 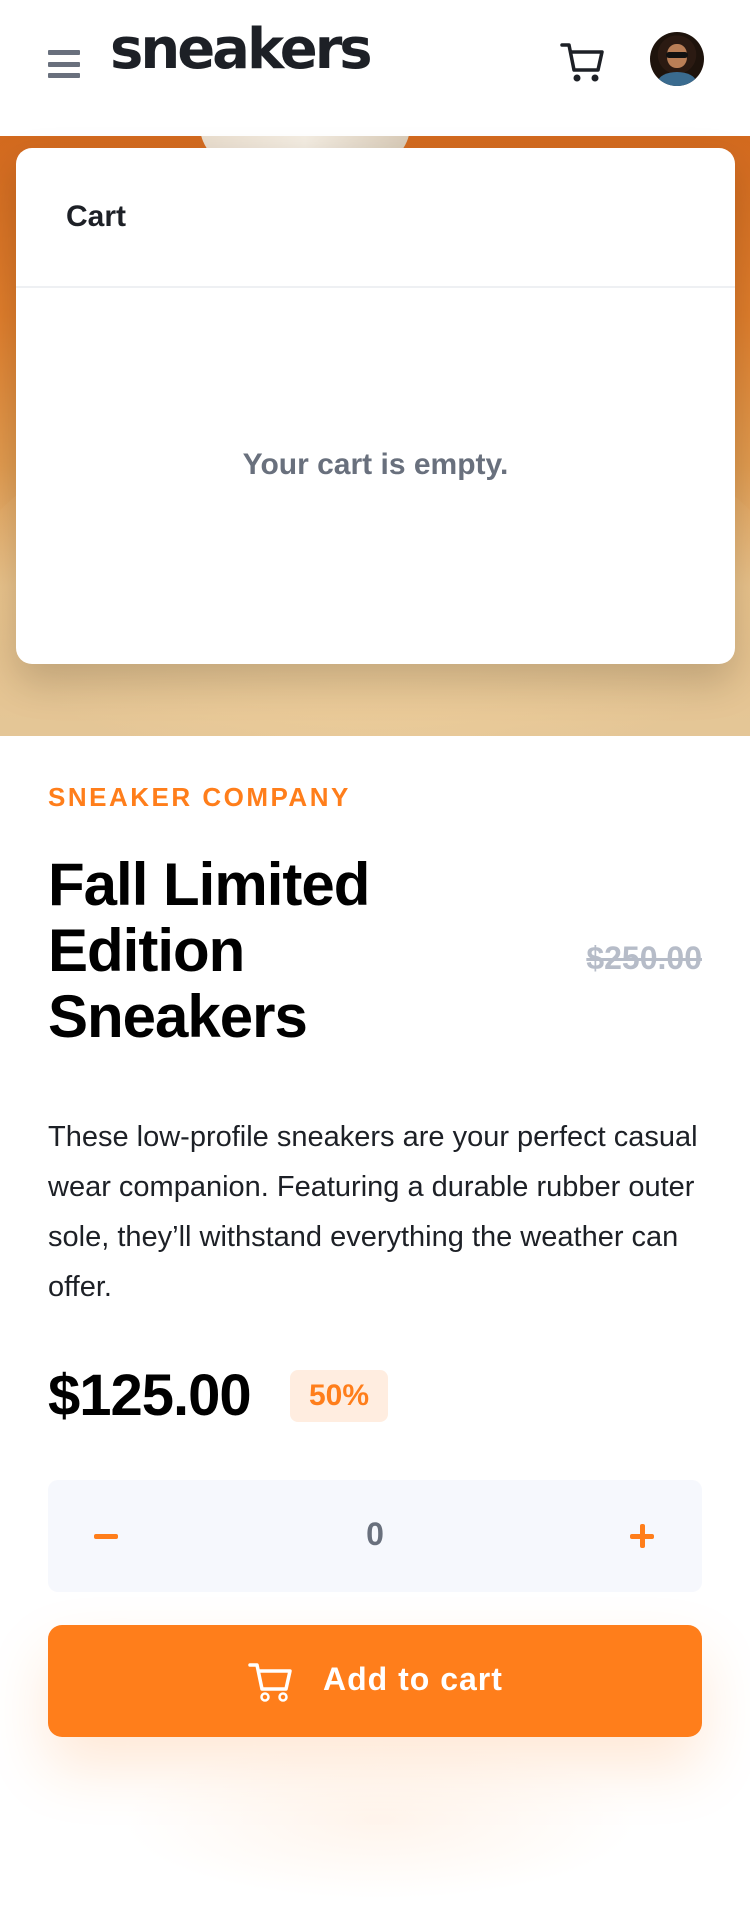 I want to click on original-price: $250.00, so click(x=644, y=958).